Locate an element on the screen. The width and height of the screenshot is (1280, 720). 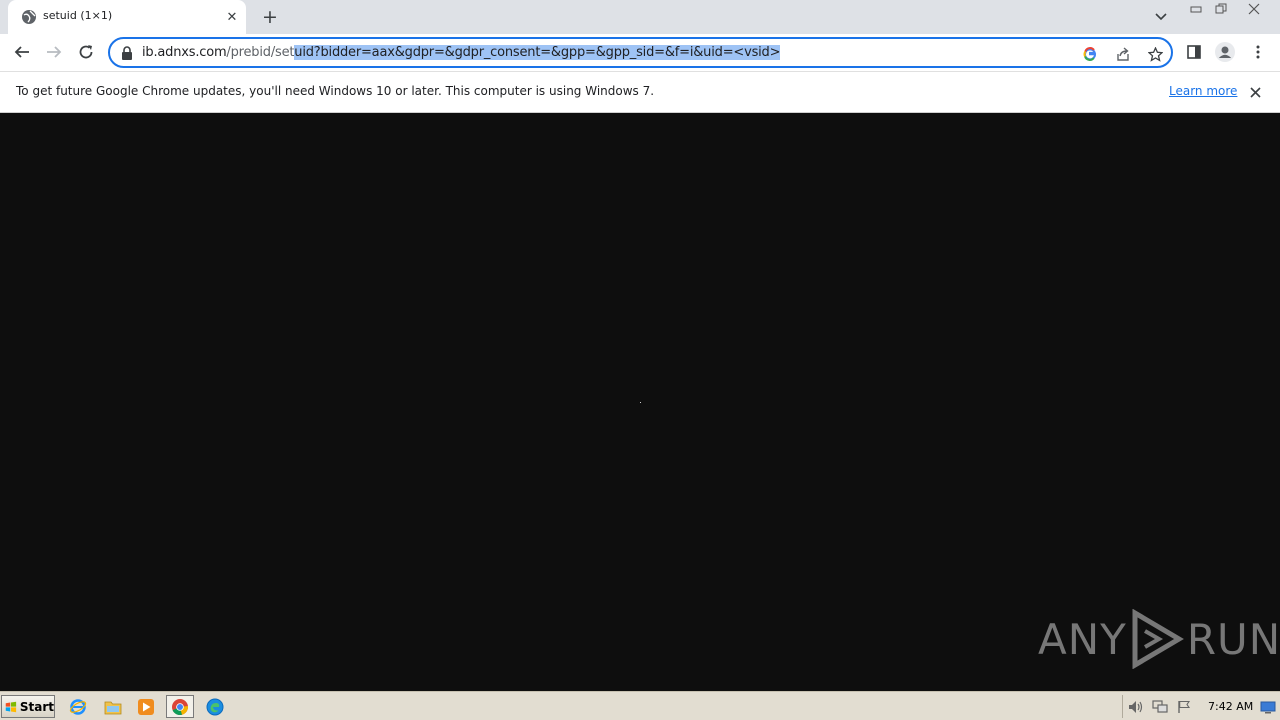
lock-icon is located at coordinates (127, 53).